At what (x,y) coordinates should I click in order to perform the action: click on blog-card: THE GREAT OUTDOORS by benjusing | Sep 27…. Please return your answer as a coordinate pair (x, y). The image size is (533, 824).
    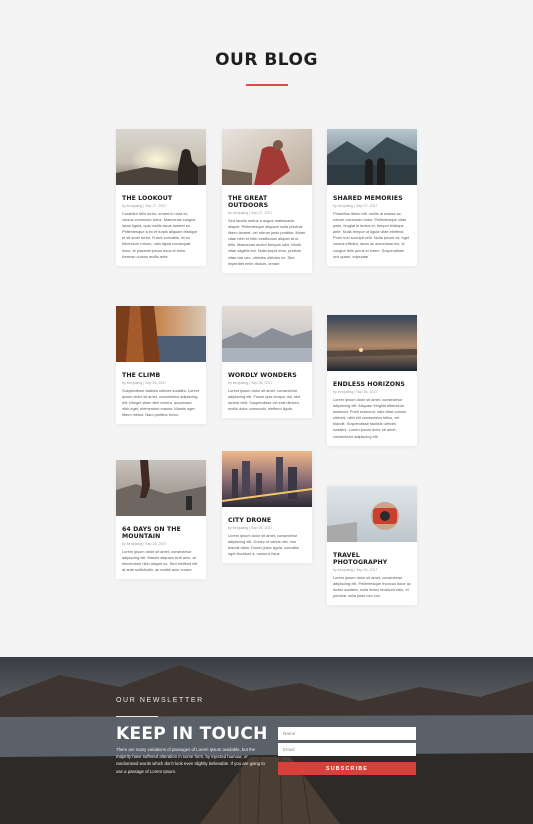
    Looking at the image, I should click on (267, 201).